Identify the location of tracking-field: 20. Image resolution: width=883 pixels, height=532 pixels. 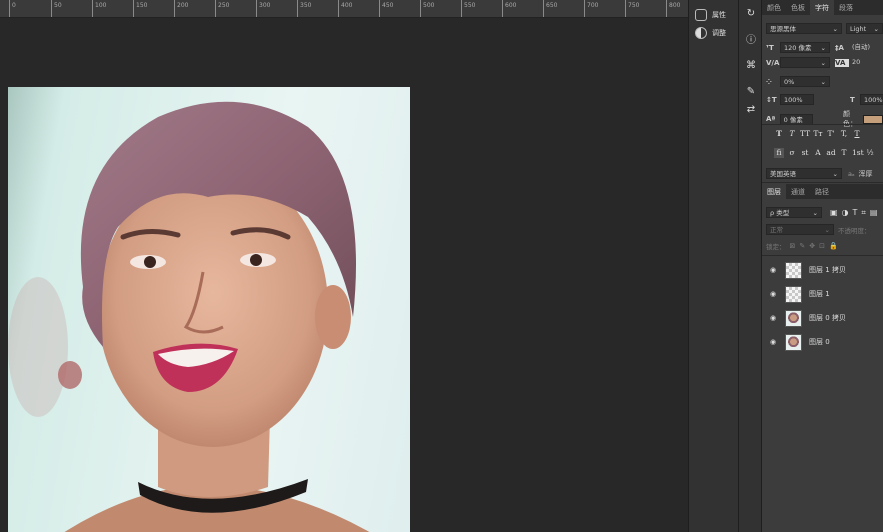
(865, 62).